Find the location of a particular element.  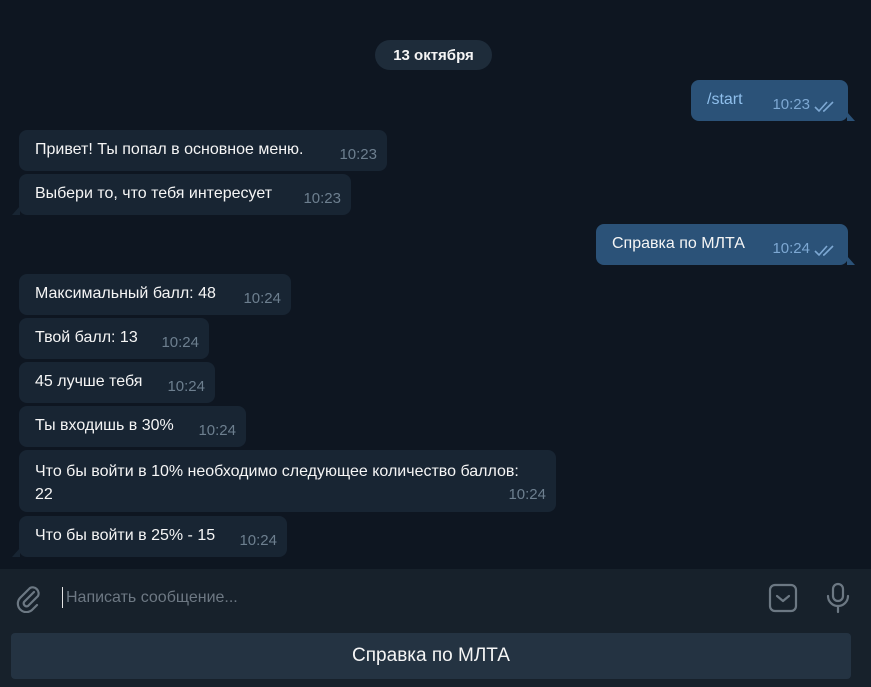

message-incoming: Что бы войти в 25% - 15 10:24 is located at coordinates (149, 536).